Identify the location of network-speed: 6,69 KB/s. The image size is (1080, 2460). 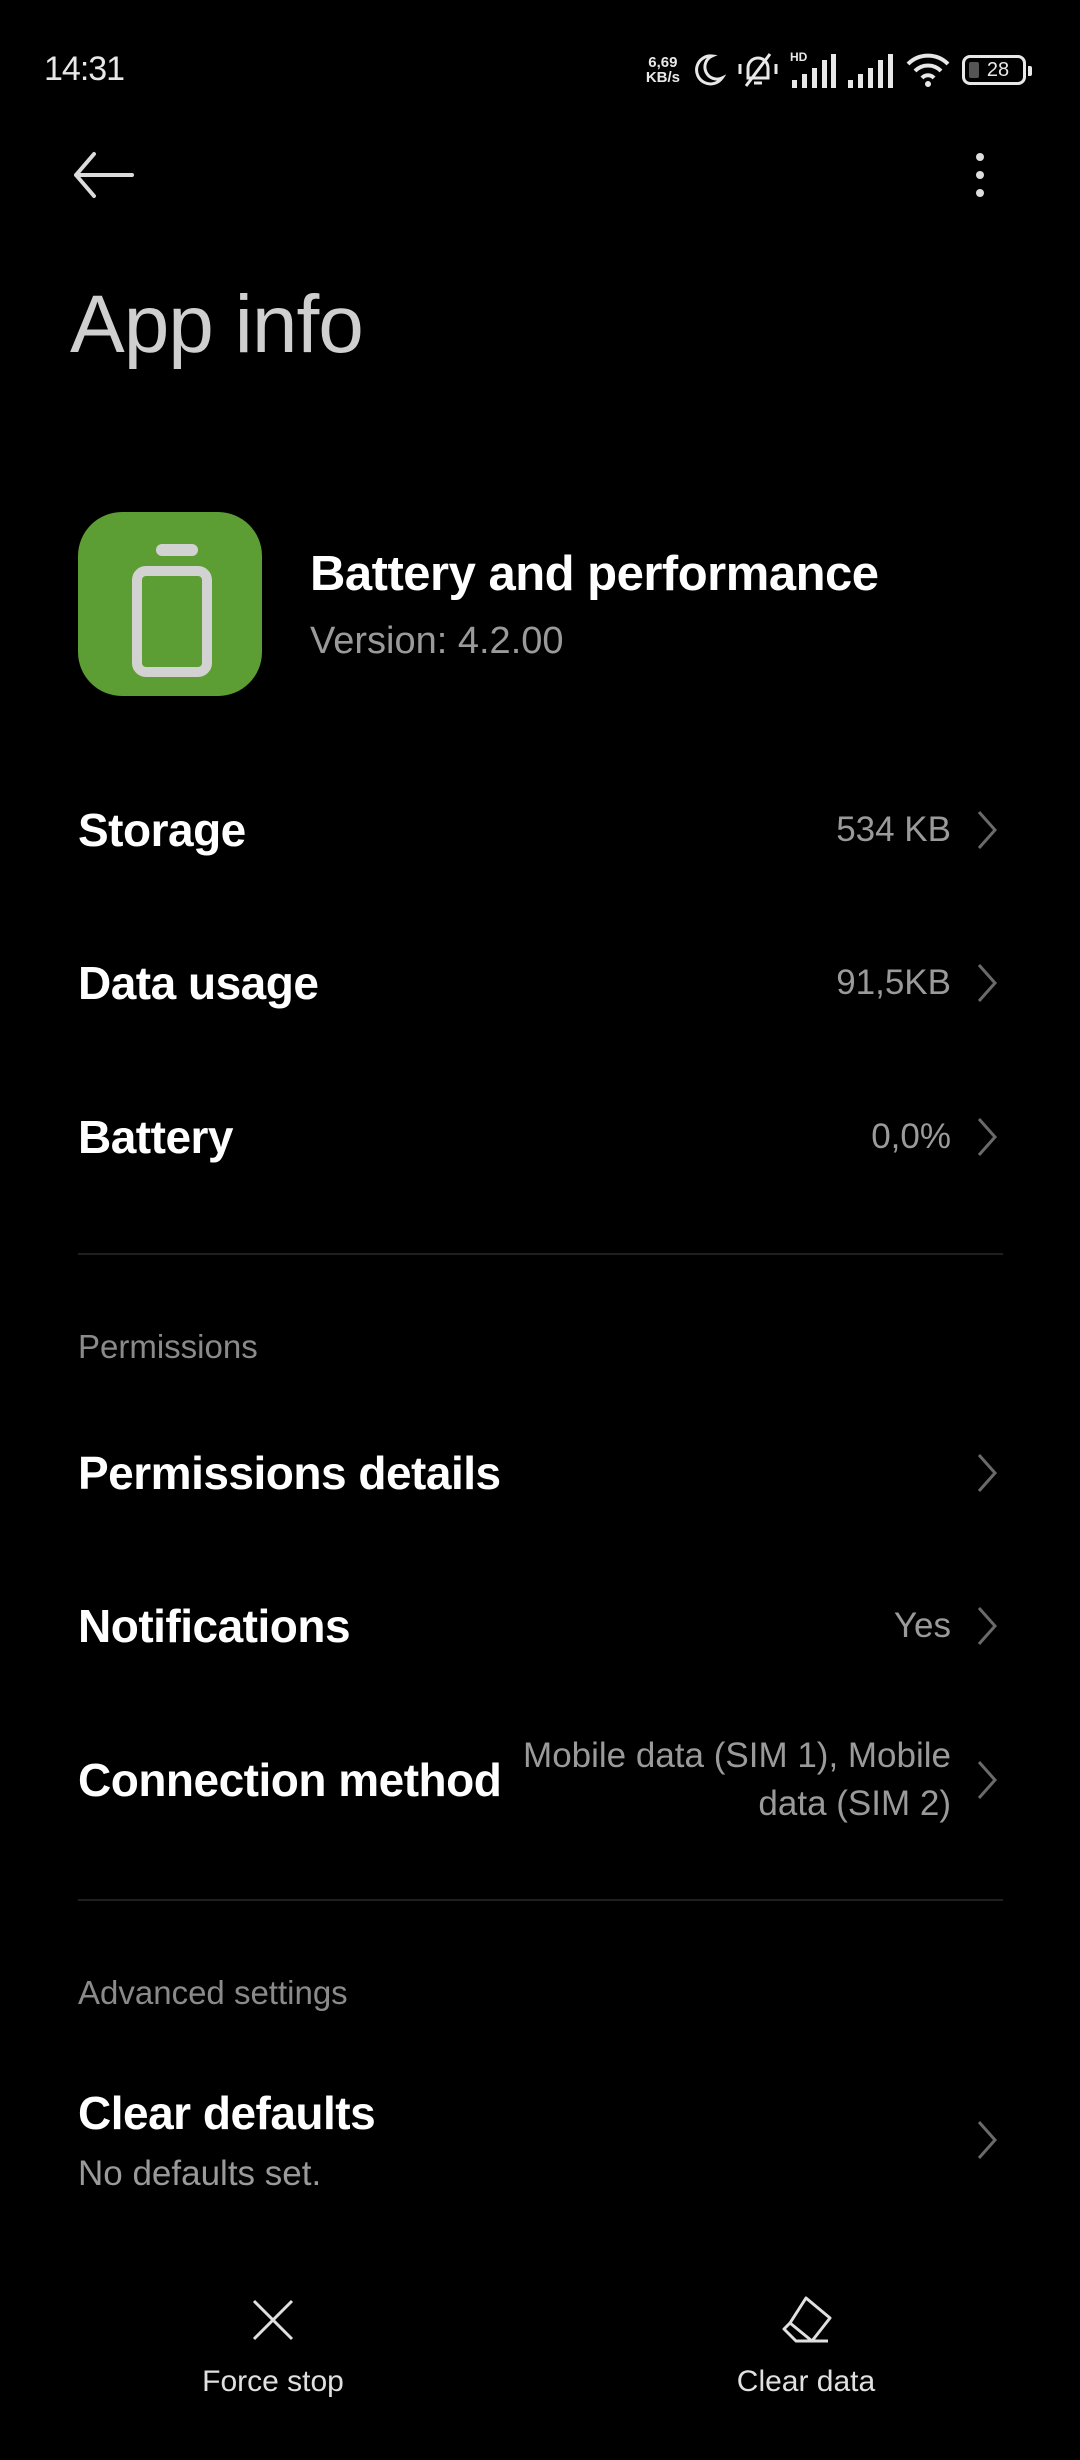
(663, 70).